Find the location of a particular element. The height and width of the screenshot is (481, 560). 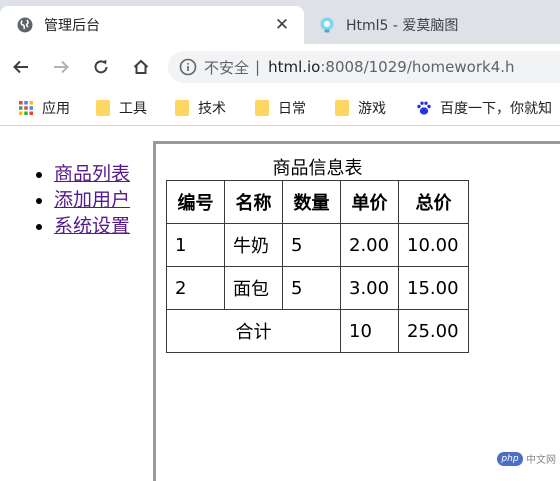

cell-name: 牛奶 is located at coordinates (253, 245).